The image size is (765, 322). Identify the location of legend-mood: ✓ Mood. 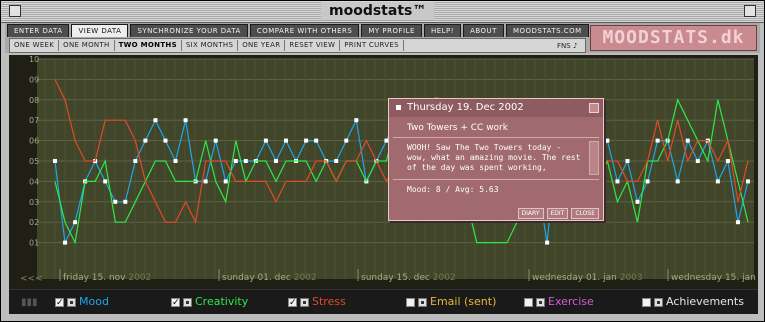
(82, 302).